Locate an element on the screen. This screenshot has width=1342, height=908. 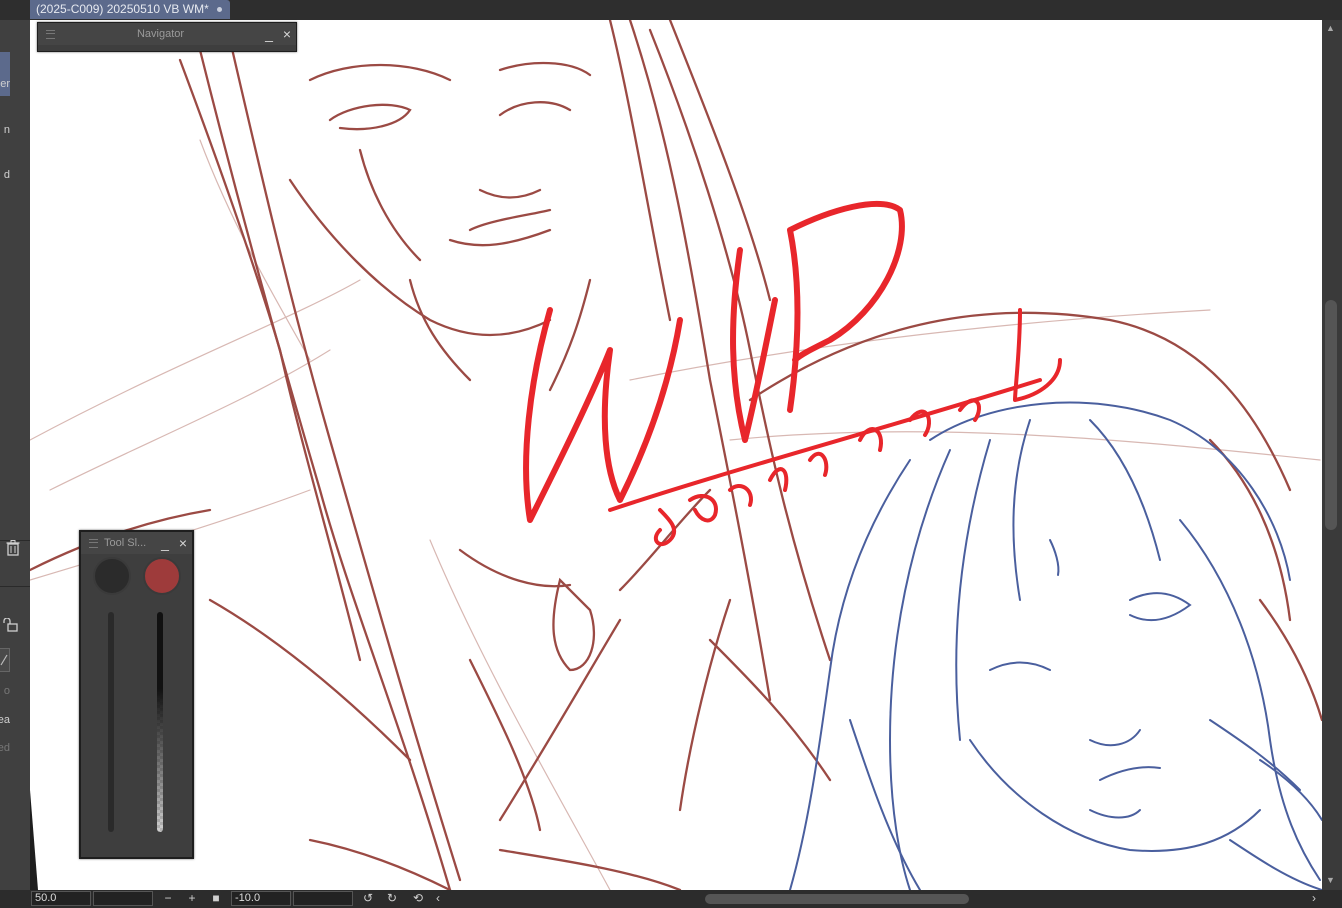
navigator-minimize-button: _ is located at coordinates (269, 34).